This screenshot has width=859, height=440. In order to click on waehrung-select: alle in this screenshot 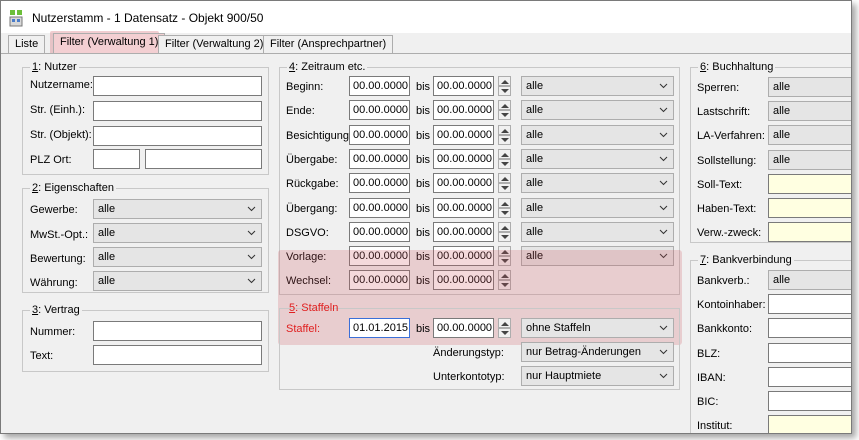, I will do `click(177, 281)`.